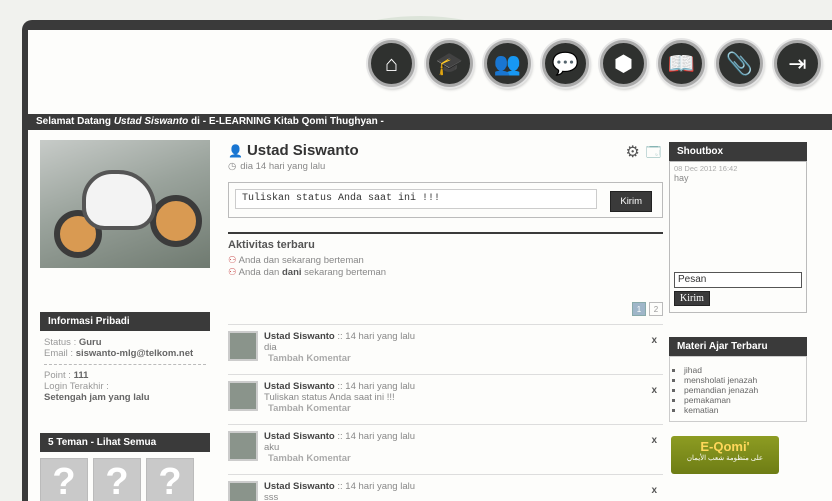 Image resolution: width=832 pixels, height=501 pixels. Describe the element at coordinates (272, 447) in the screenshot. I see `post-text: aku` at that location.